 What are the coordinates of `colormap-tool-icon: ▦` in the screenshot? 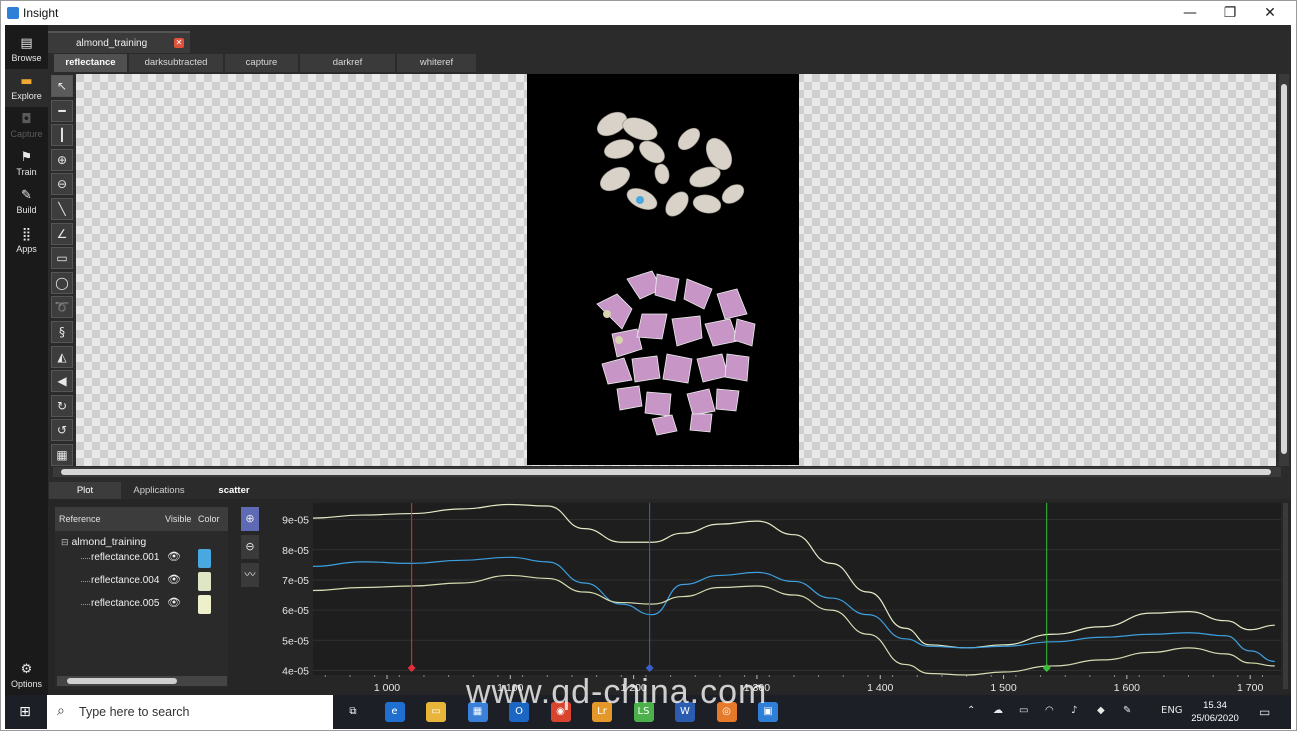 It's located at (62, 454).